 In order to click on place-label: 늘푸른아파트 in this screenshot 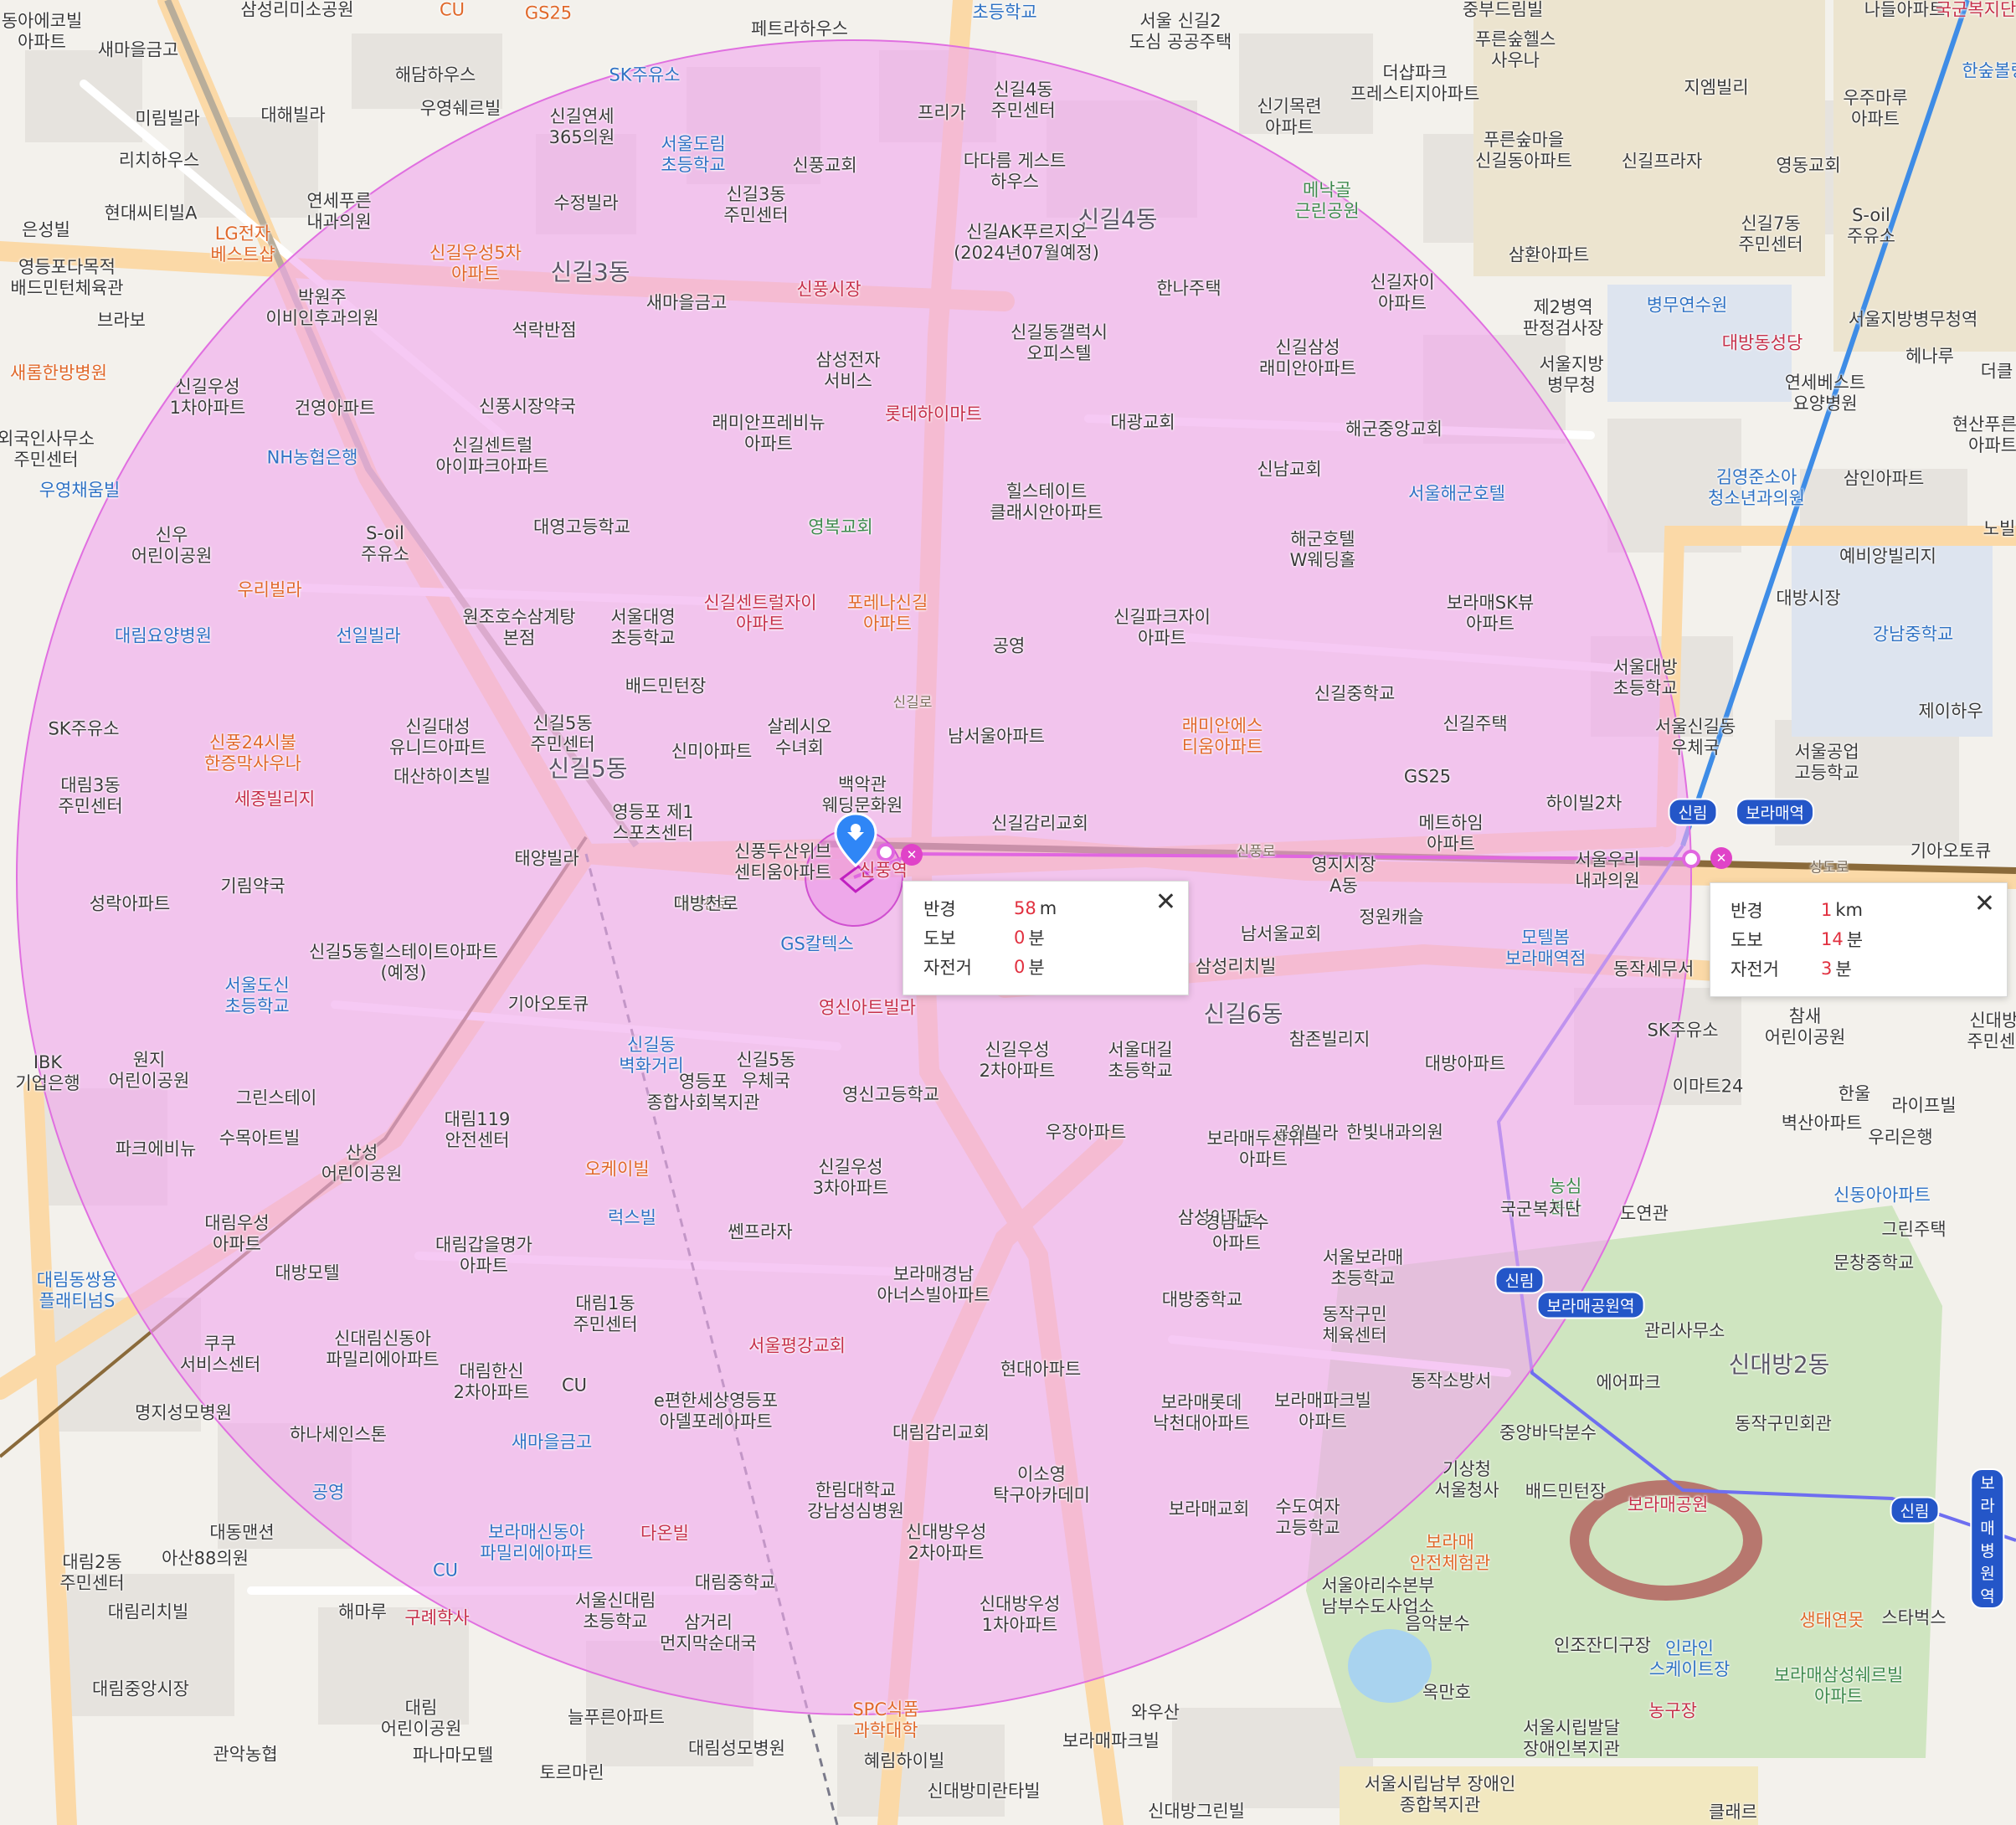, I will do `click(616, 1718)`.